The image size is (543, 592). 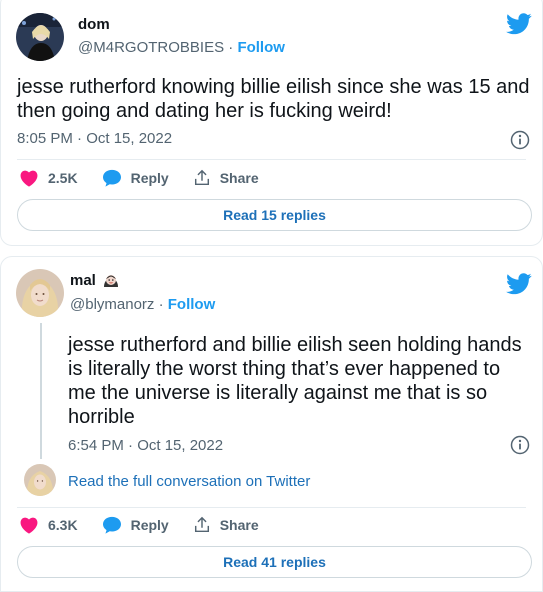 I want to click on display-name: dom, so click(x=94, y=24).